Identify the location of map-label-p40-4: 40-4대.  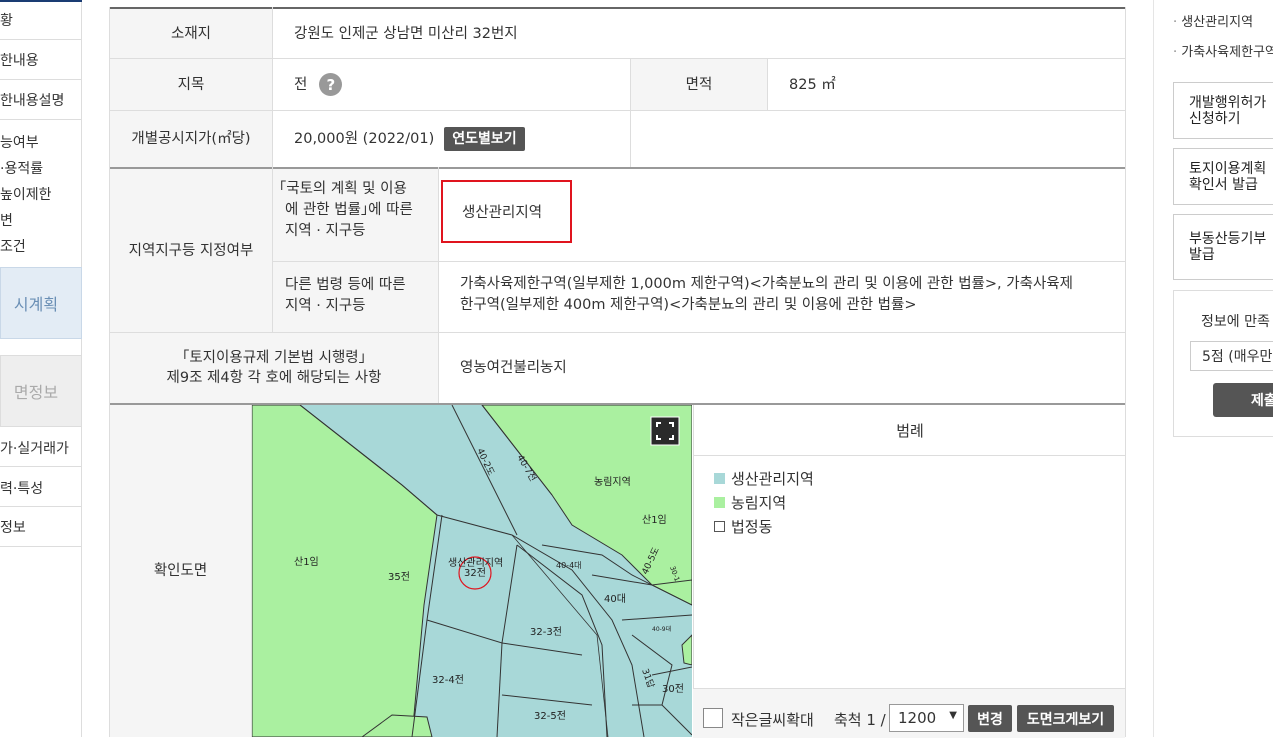
(569, 565).